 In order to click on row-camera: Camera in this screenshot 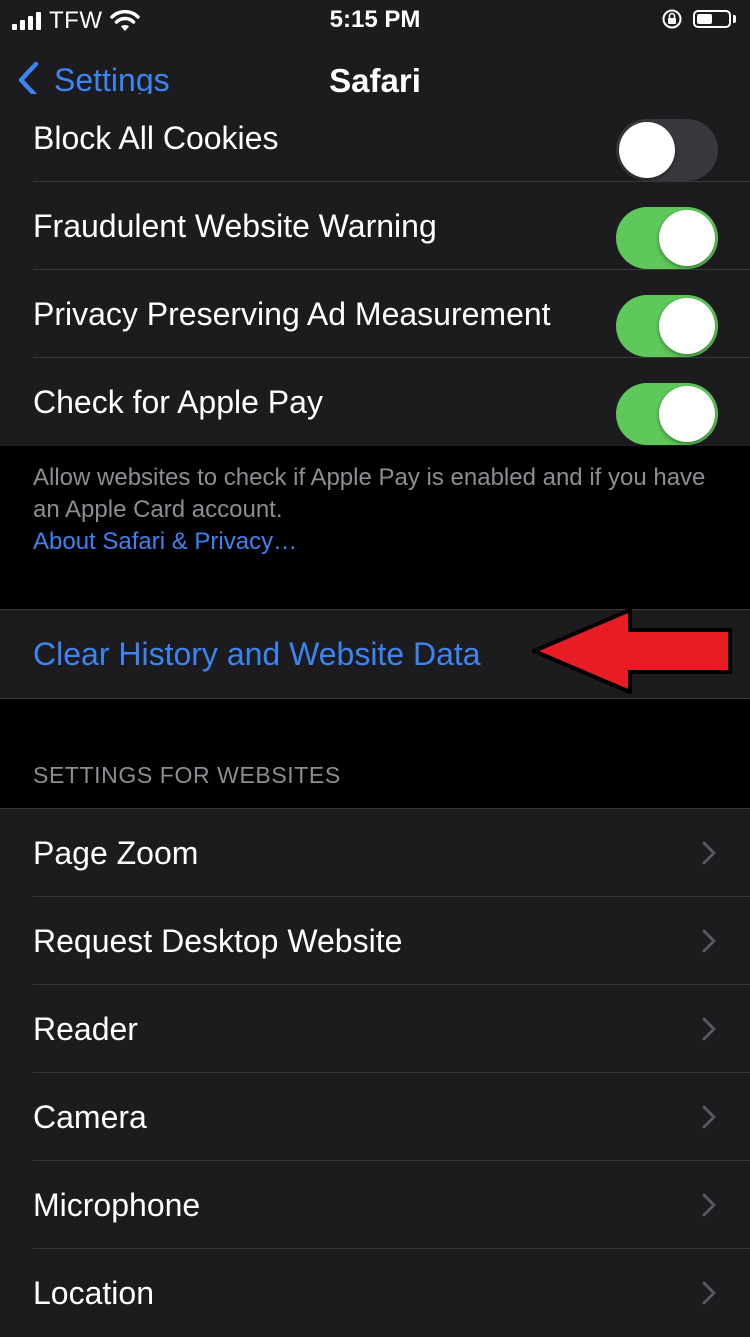, I will do `click(375, 1117)`.